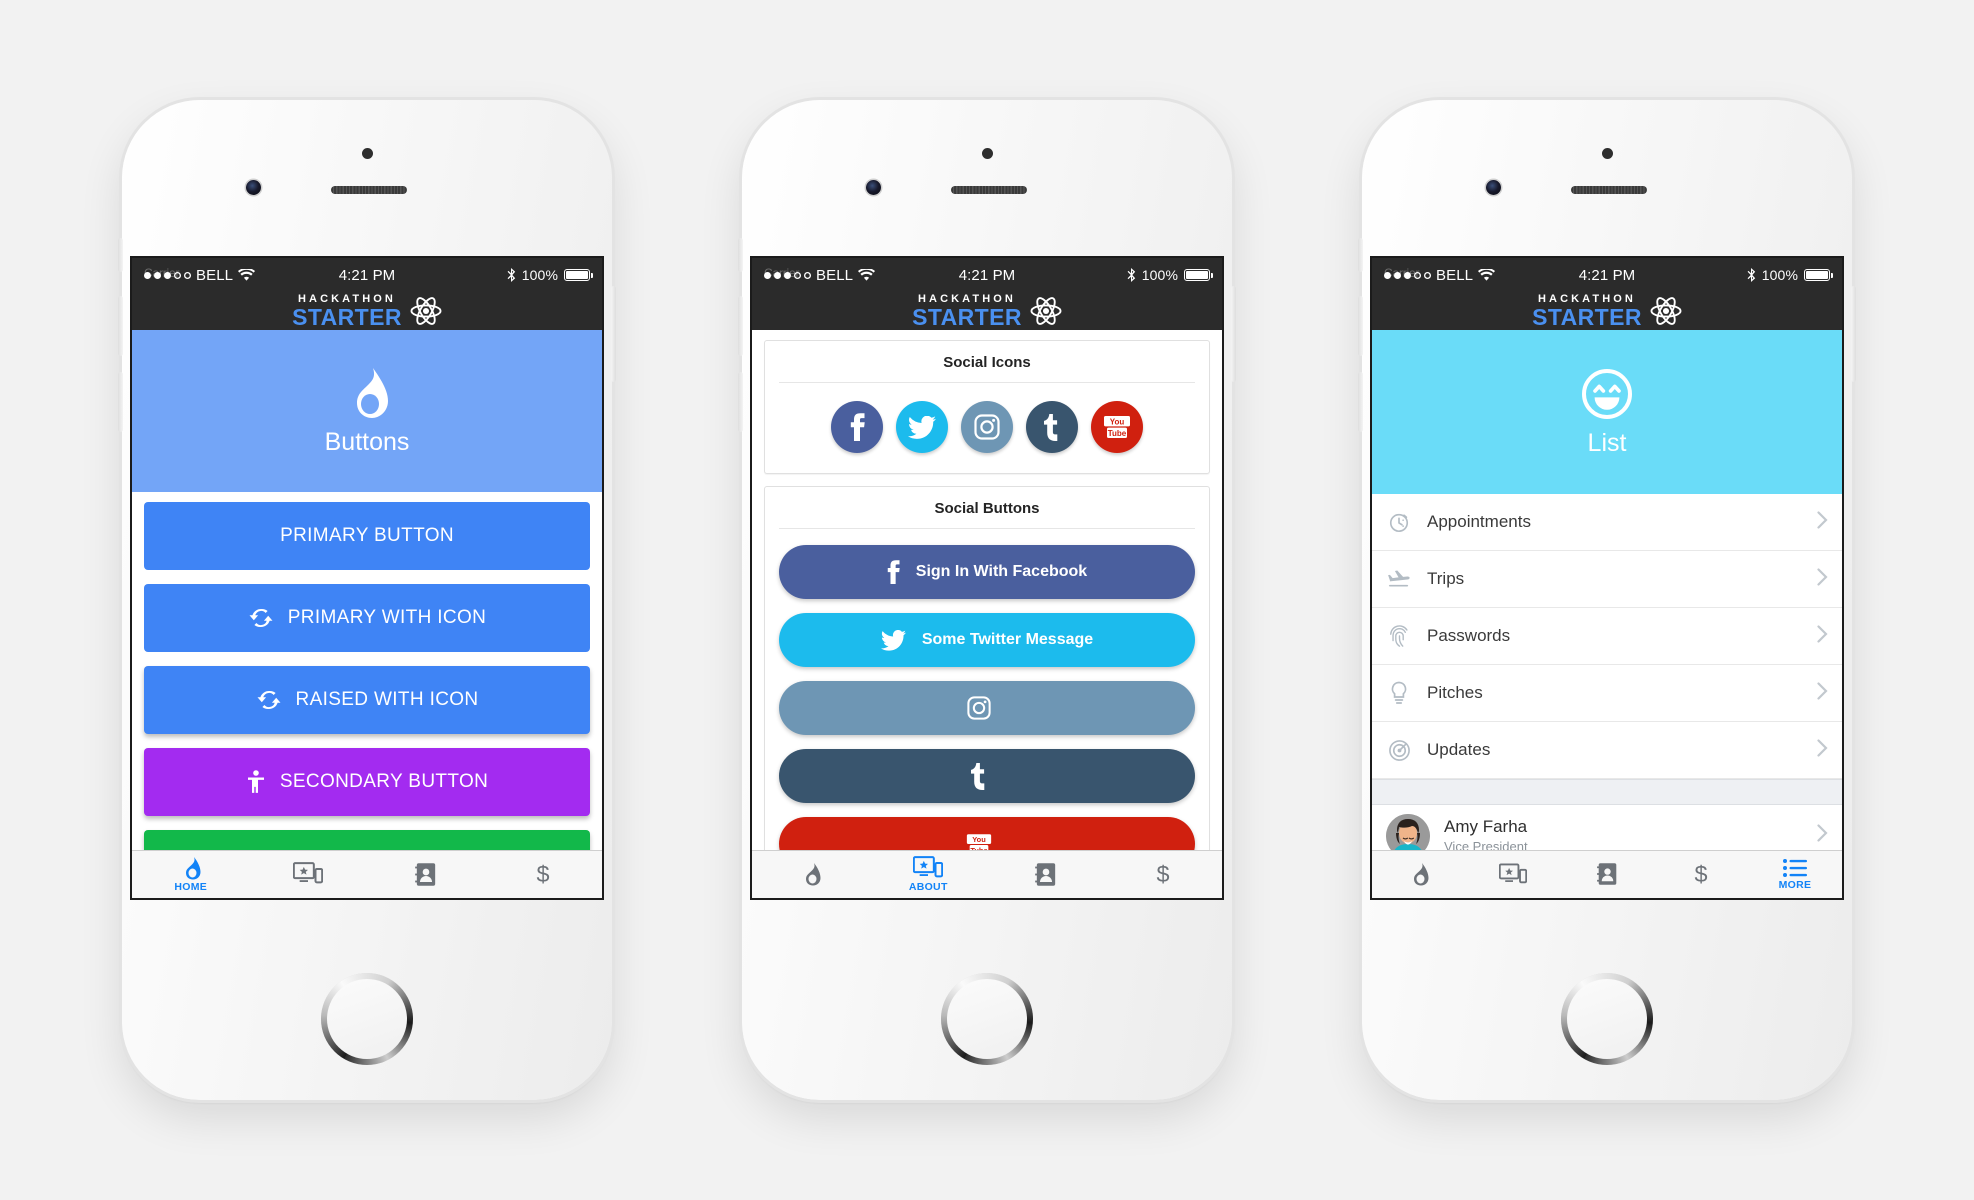 Image resolution: width=1974 pixels, height=1200 pixels. I want to click on secondary2-button: SECONDARY2 BUTTON, so click(367, 840).